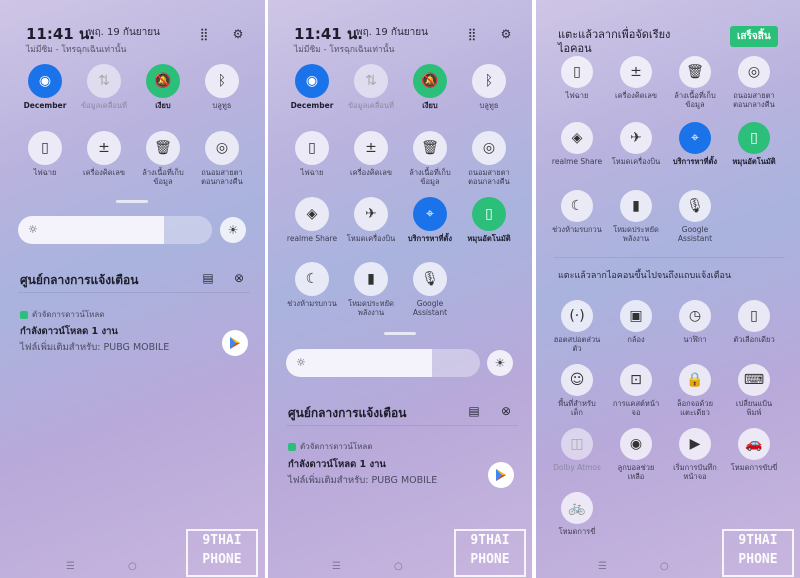 Image resolution: width=800 pixels, height=578 pixels. Describe the element at coordinates (489, 214) in the screenshot. I see `rotate-icon: ▯` at that location.